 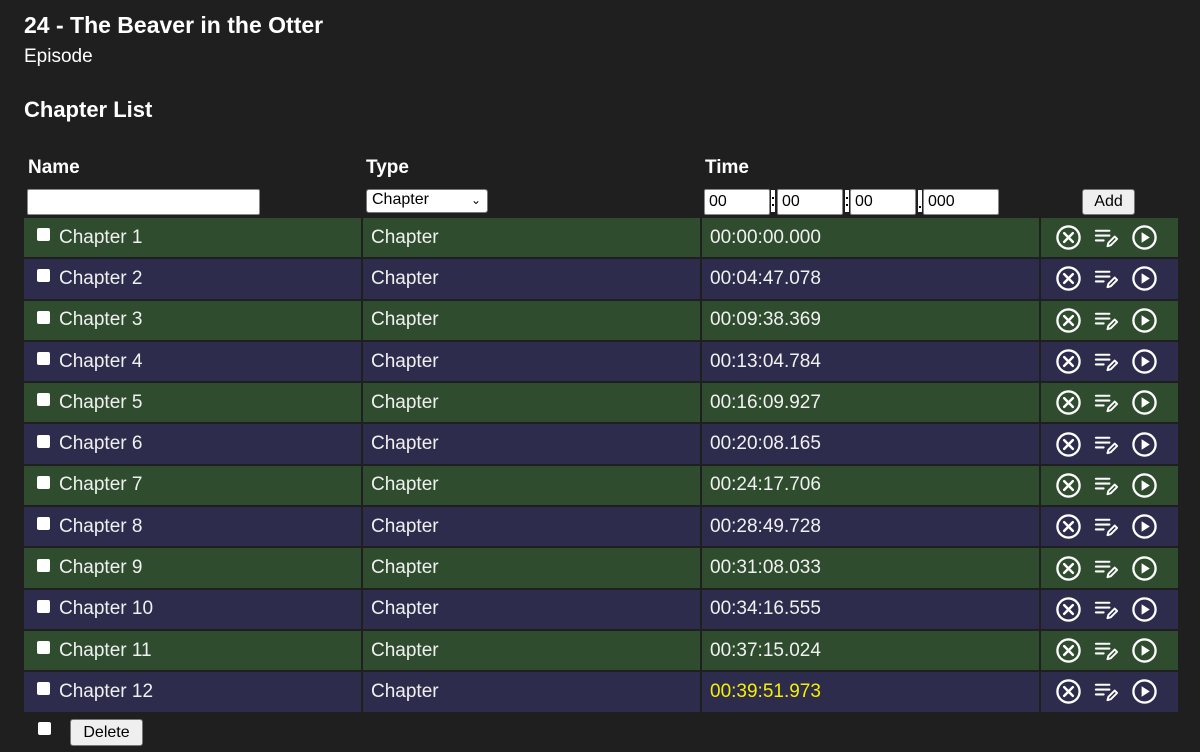 I want to click on chapter-name: Chapter 8, so click(x=100, y=527).